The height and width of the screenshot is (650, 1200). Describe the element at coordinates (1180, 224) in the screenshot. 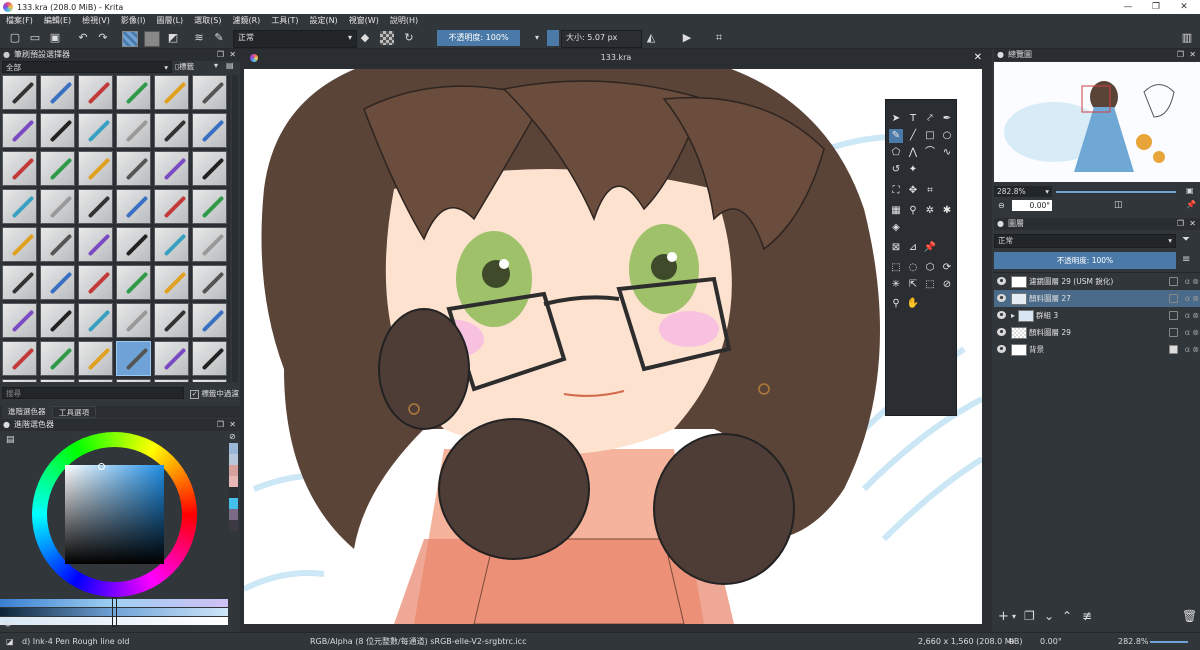

I see `float-layers-icon: ❐` at that location.